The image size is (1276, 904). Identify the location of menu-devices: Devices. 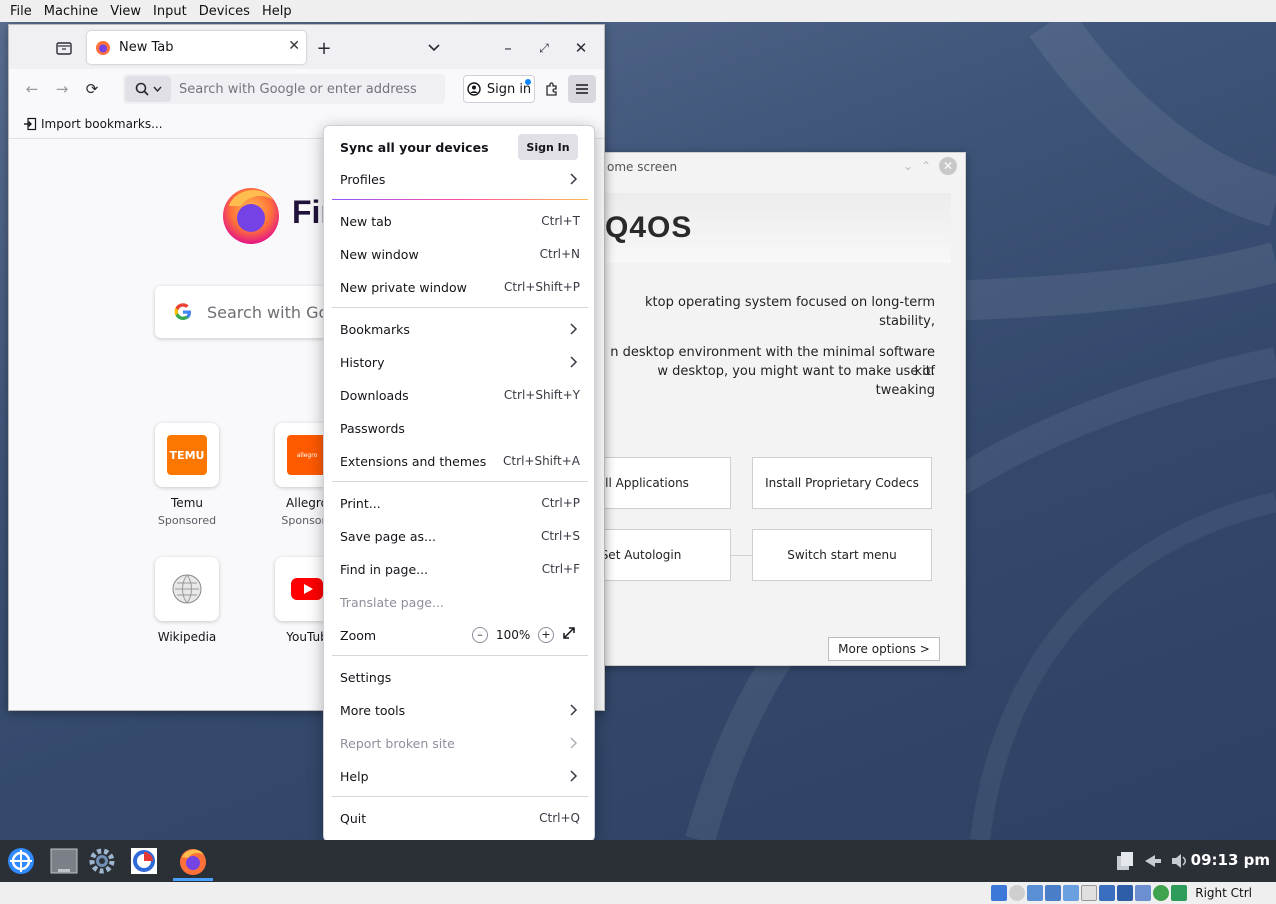
(224, 11).